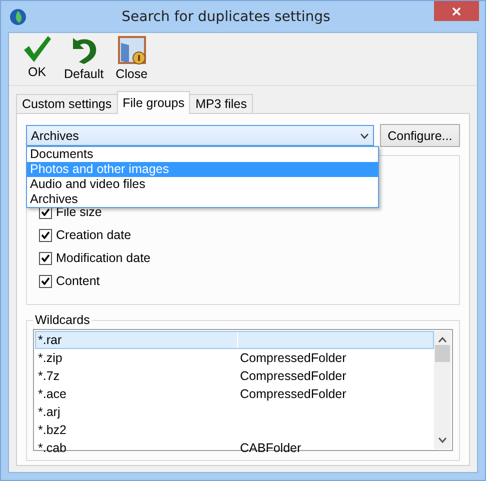  I want to click on group-dropdown: Archives, so click(200, 135).